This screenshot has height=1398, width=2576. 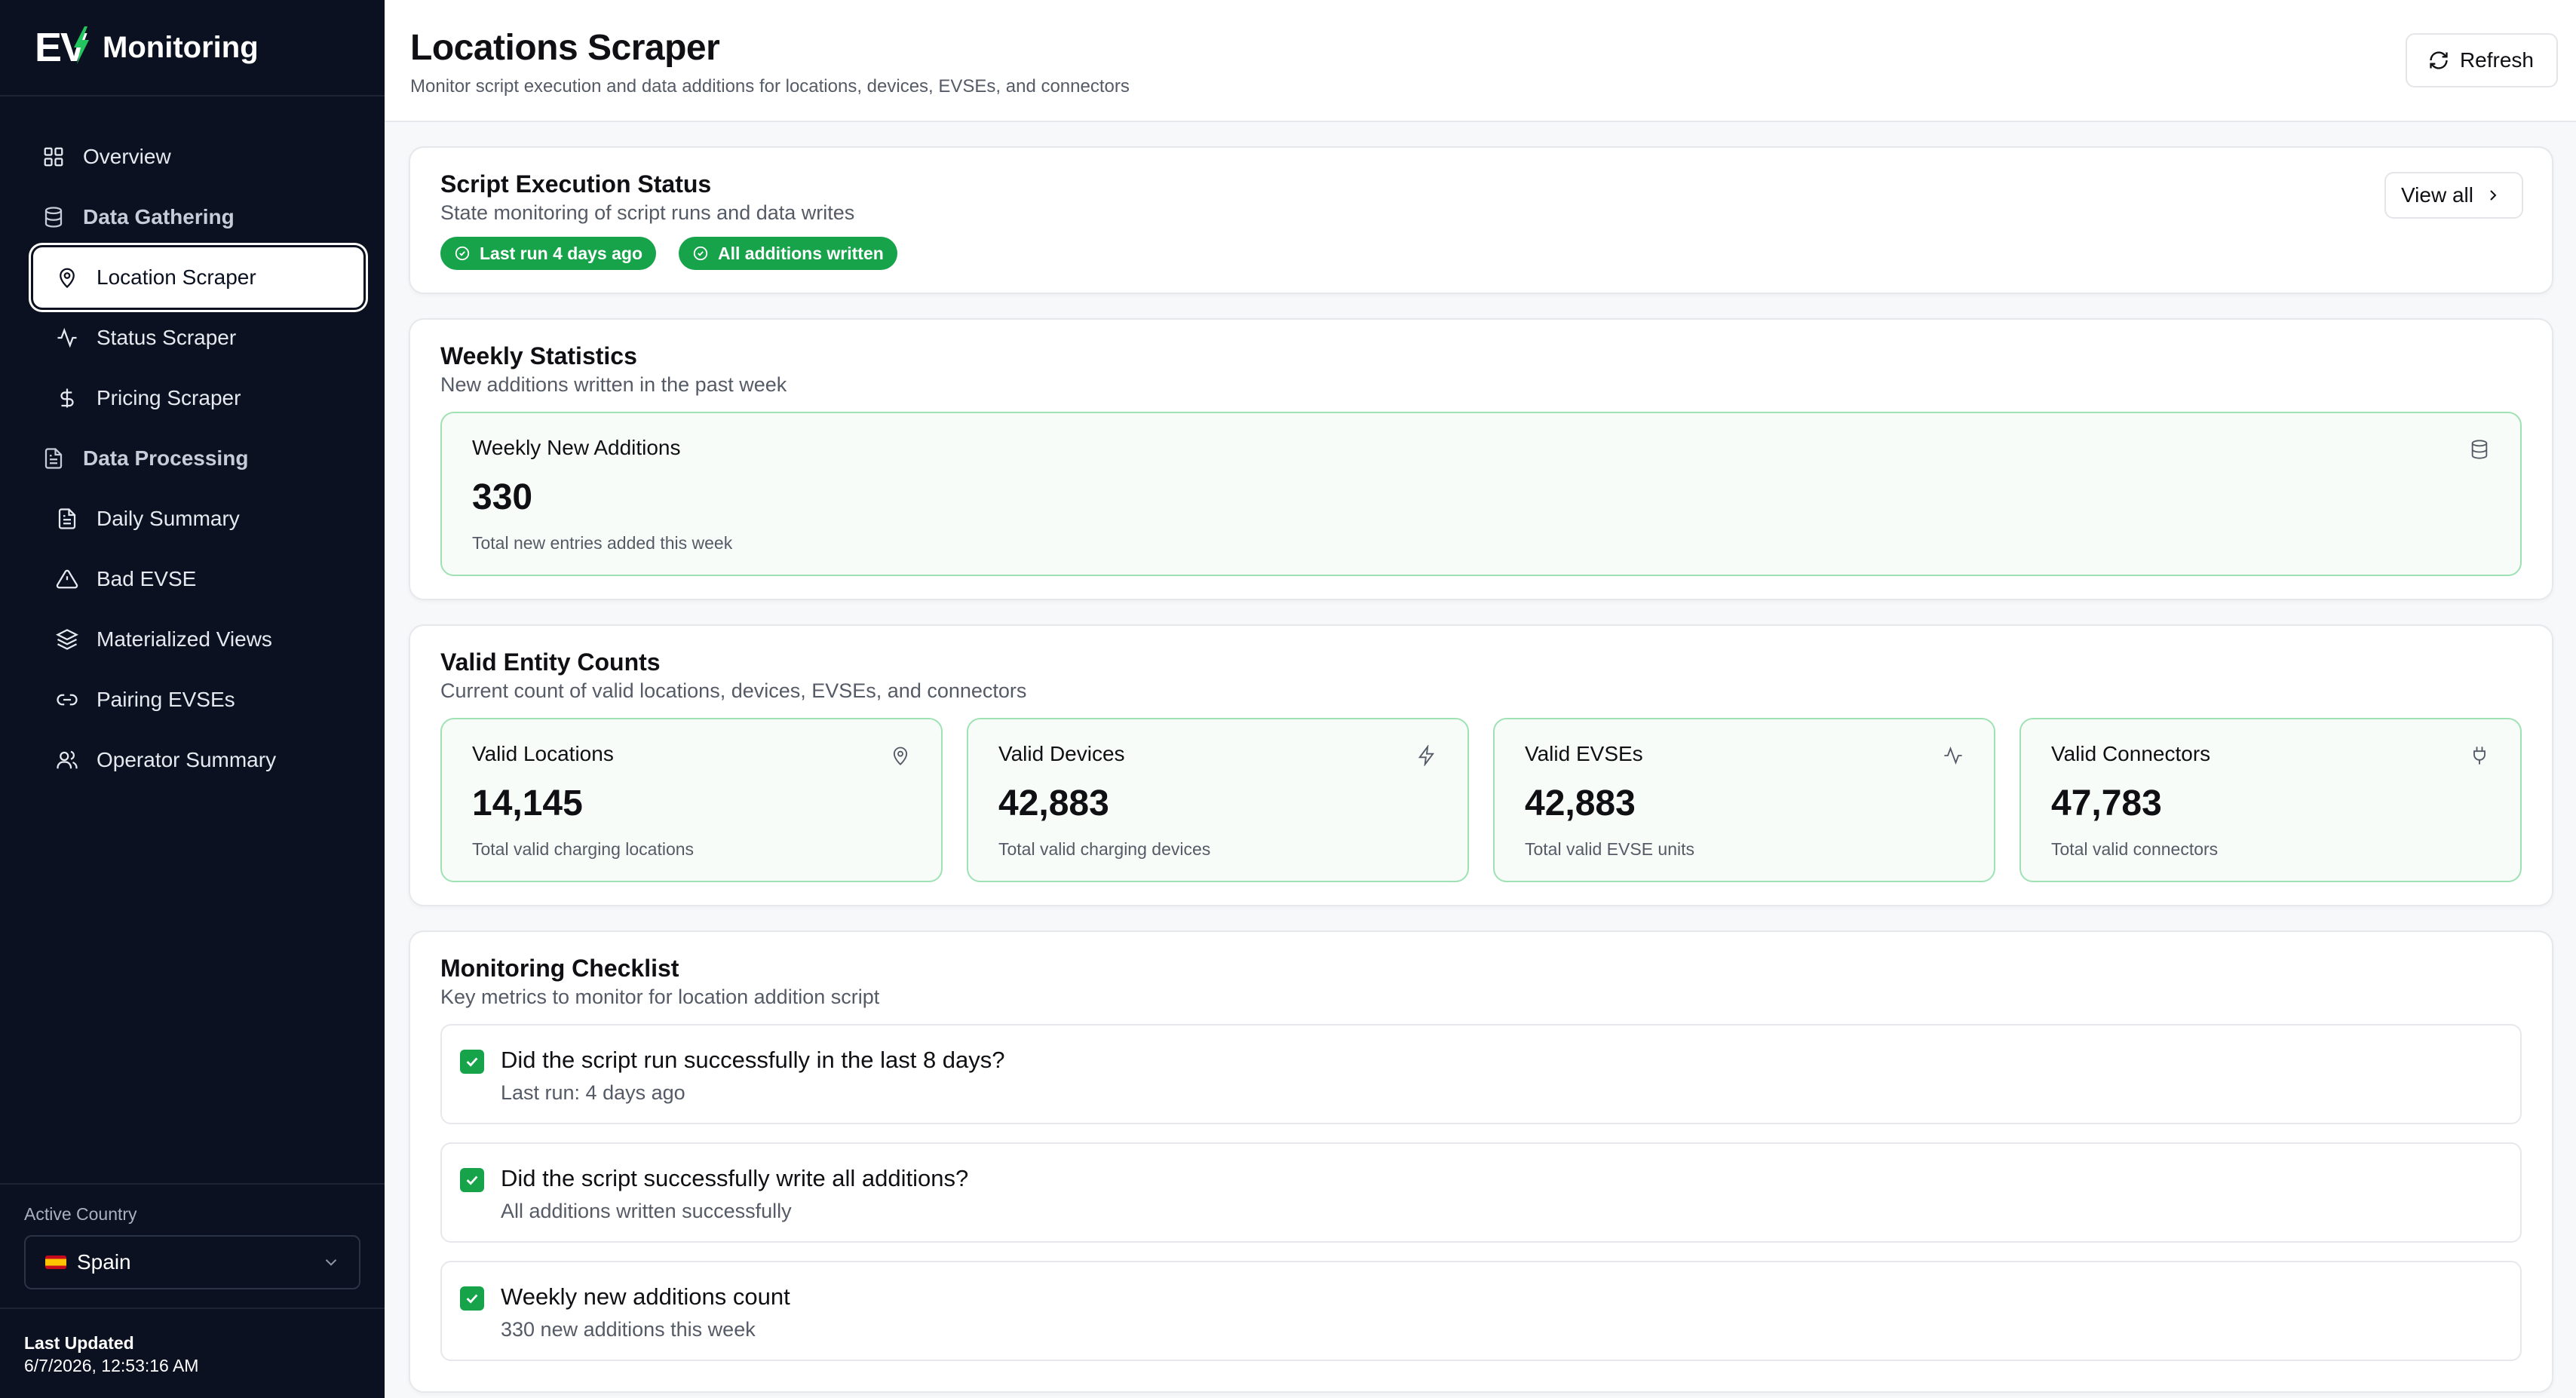 I want to click on stat-description: Total new entries added this week, so click(x=602, y=543).